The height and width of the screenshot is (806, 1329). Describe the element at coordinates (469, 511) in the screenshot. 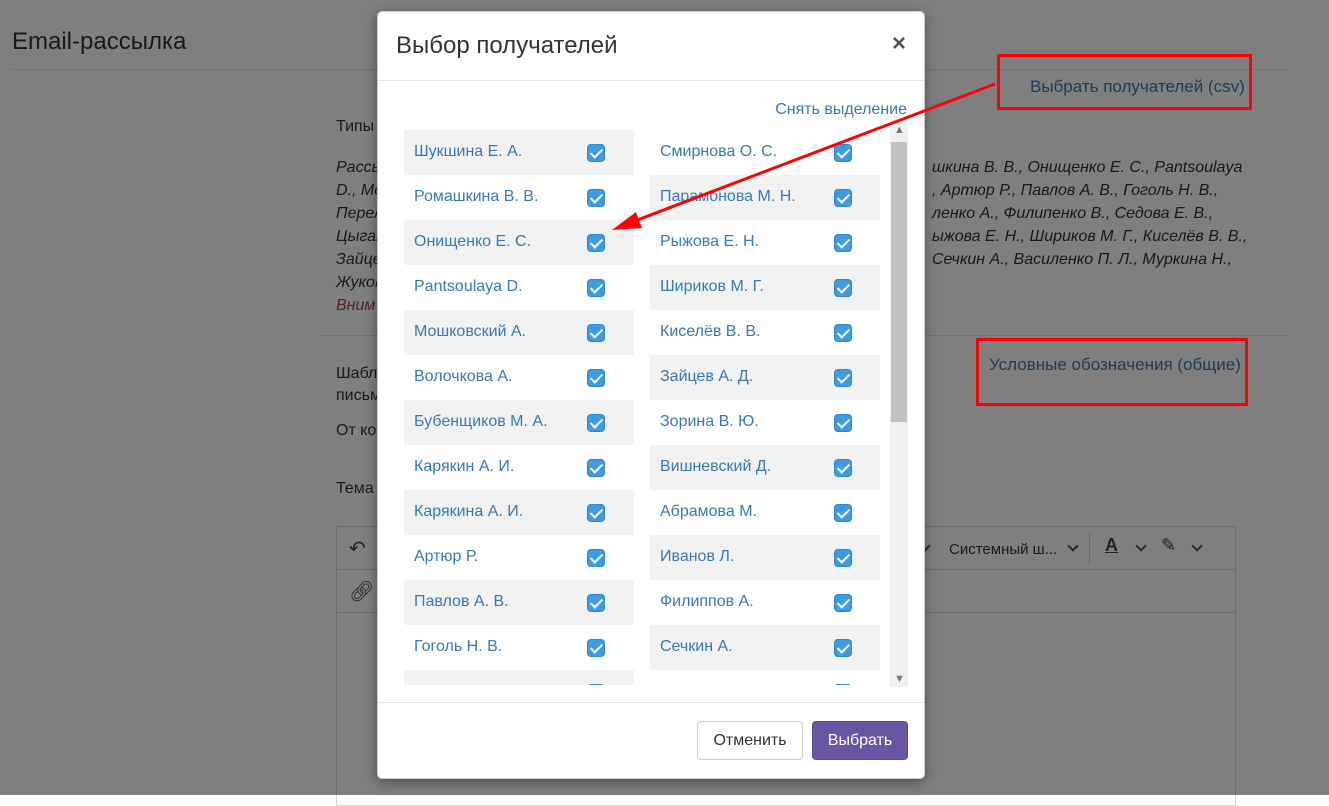

I see `recipient-name: Карякина А. И.` at that location.